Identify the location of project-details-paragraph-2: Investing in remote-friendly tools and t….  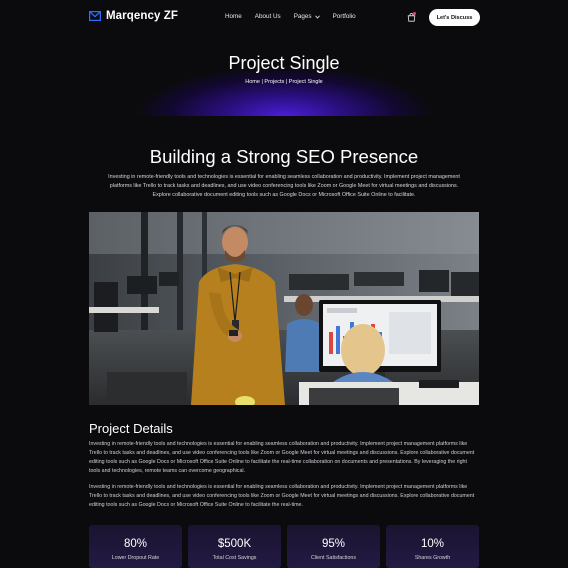
(282, 496).